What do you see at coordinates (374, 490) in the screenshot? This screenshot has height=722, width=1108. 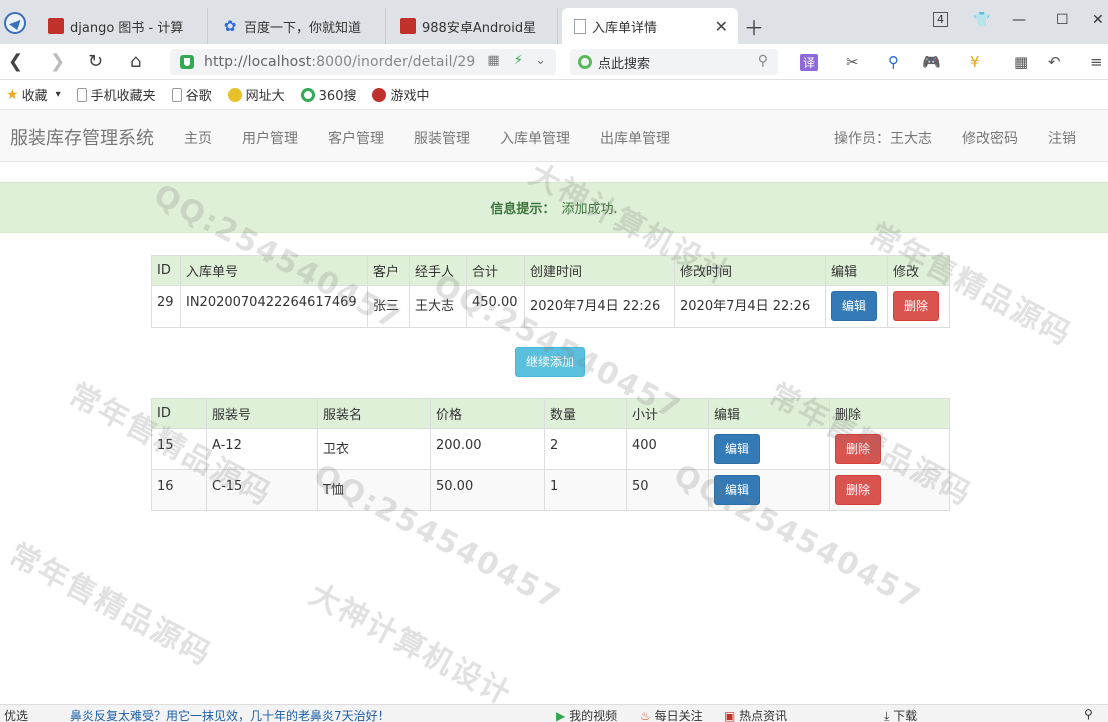 I see `item-name: T恤` at bounding box center [374, 490].